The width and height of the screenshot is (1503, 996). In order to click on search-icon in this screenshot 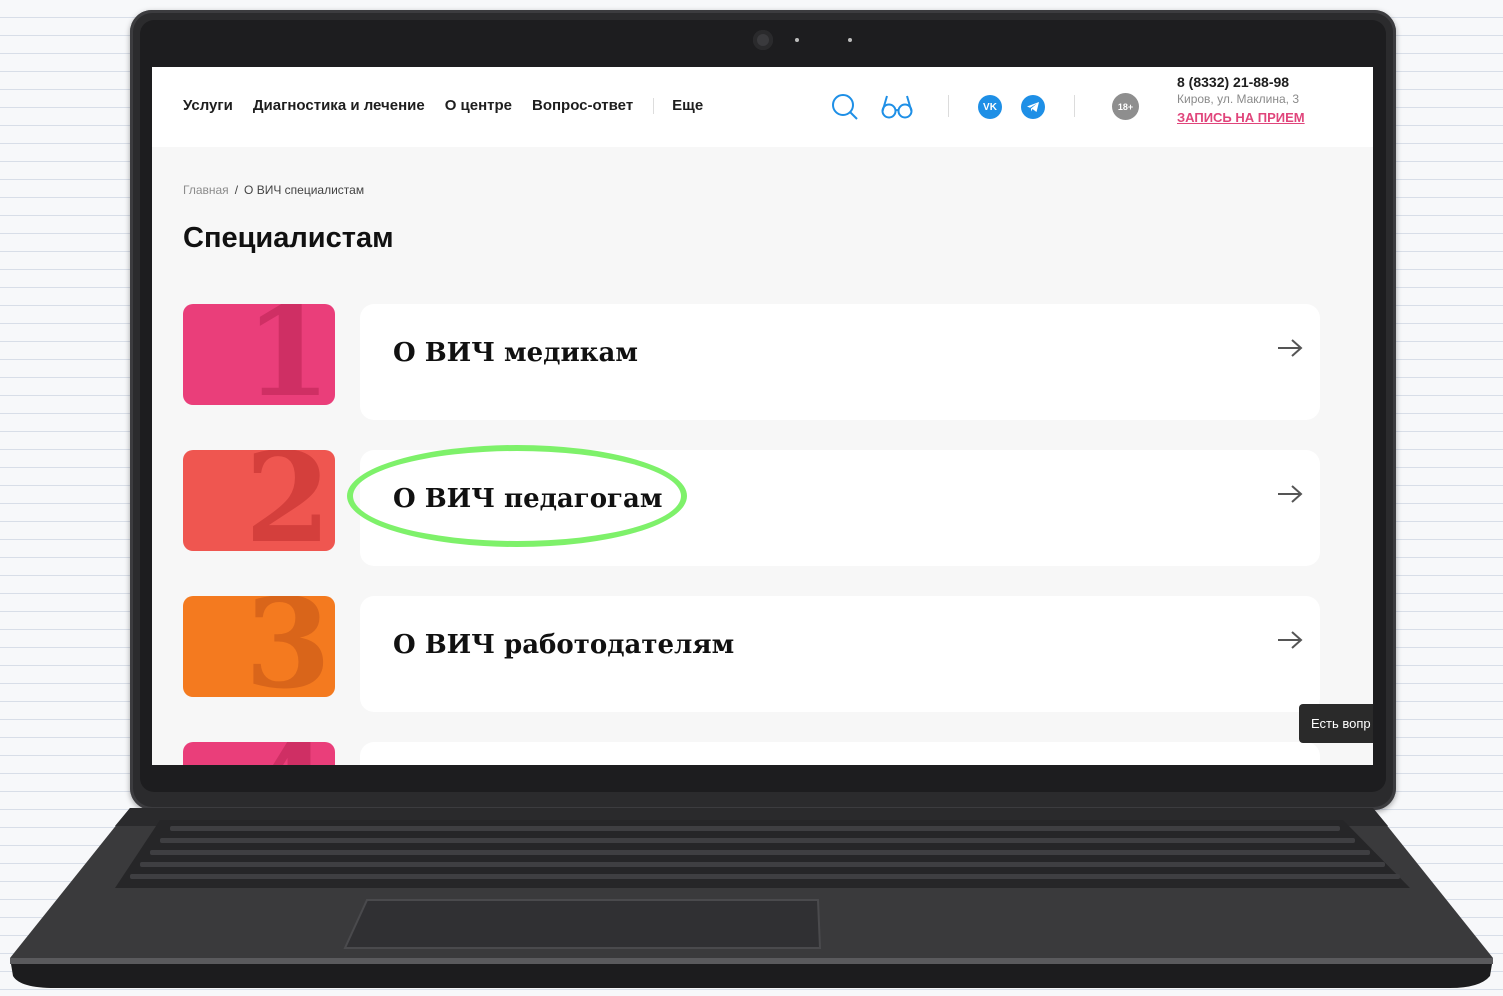, I will do `click(845, 109)`.